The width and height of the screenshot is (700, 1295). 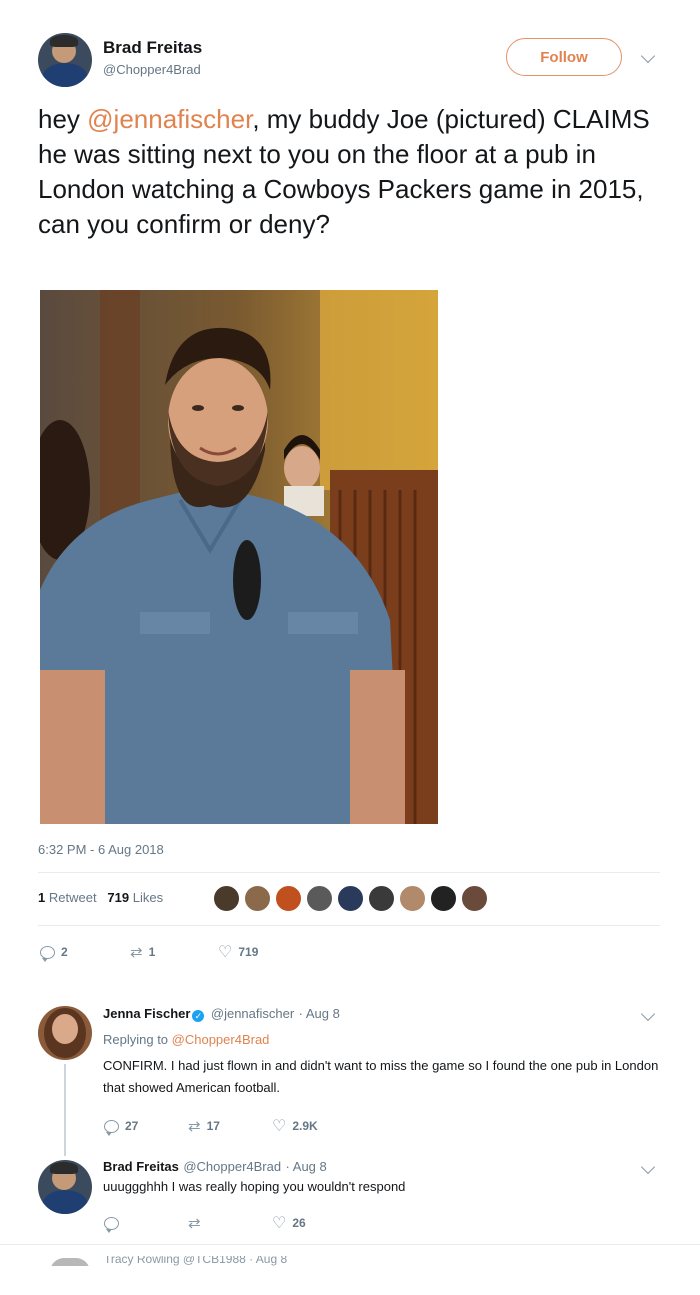 I want to click on author-handle: @Chopper4Brad, so click(x=152, y=69).